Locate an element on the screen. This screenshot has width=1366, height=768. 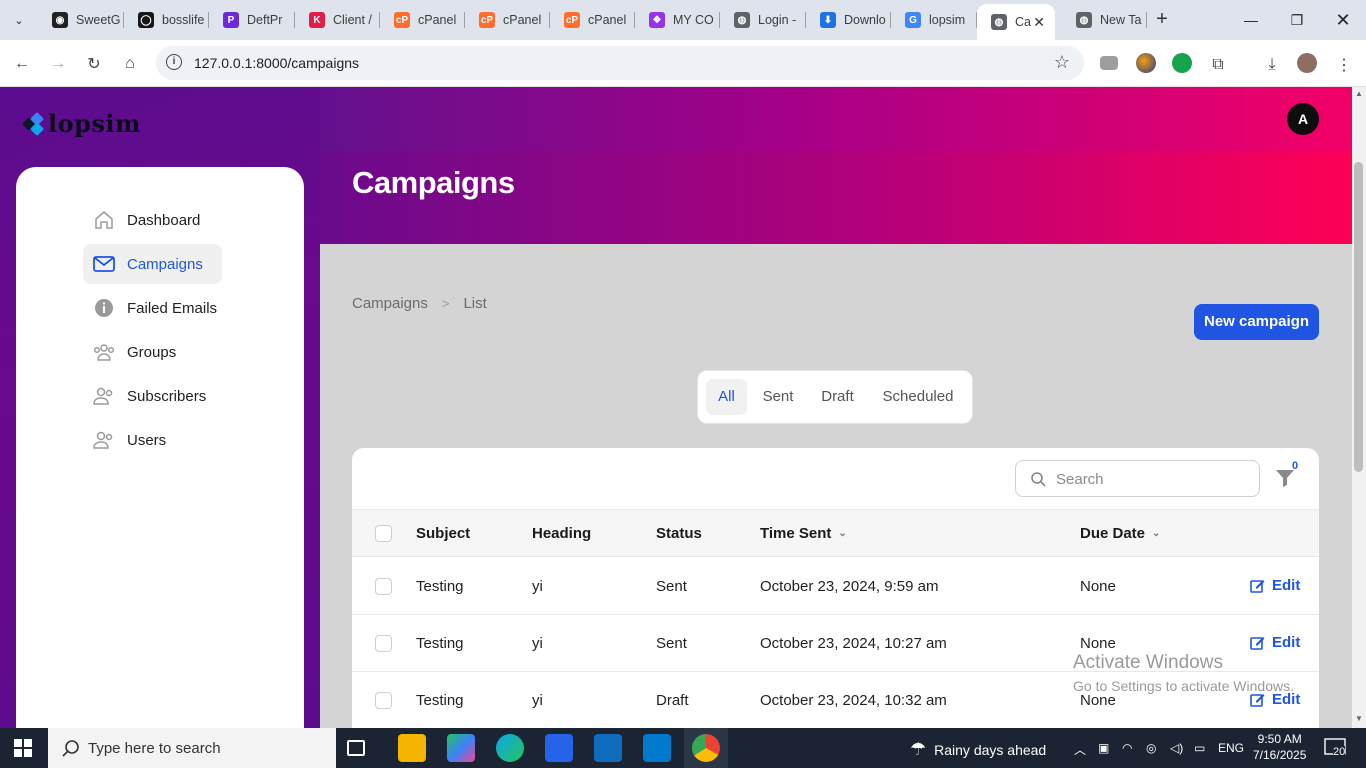
browser-tab: P DeftPr is located at coordinates (252, 20).